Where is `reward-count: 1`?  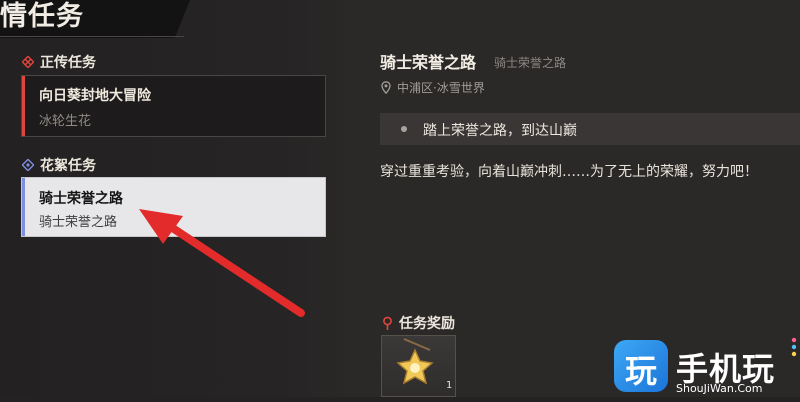
reward-count: 1 is located at coordinates (449, 385).